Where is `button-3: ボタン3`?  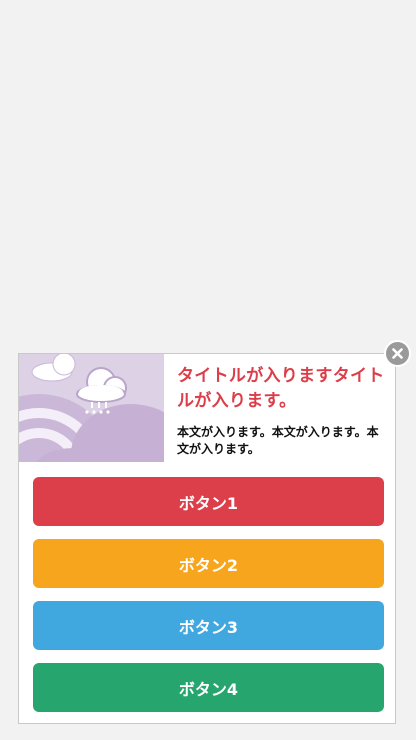 button-3: ボタン3 is located at coordinates (208, 625).